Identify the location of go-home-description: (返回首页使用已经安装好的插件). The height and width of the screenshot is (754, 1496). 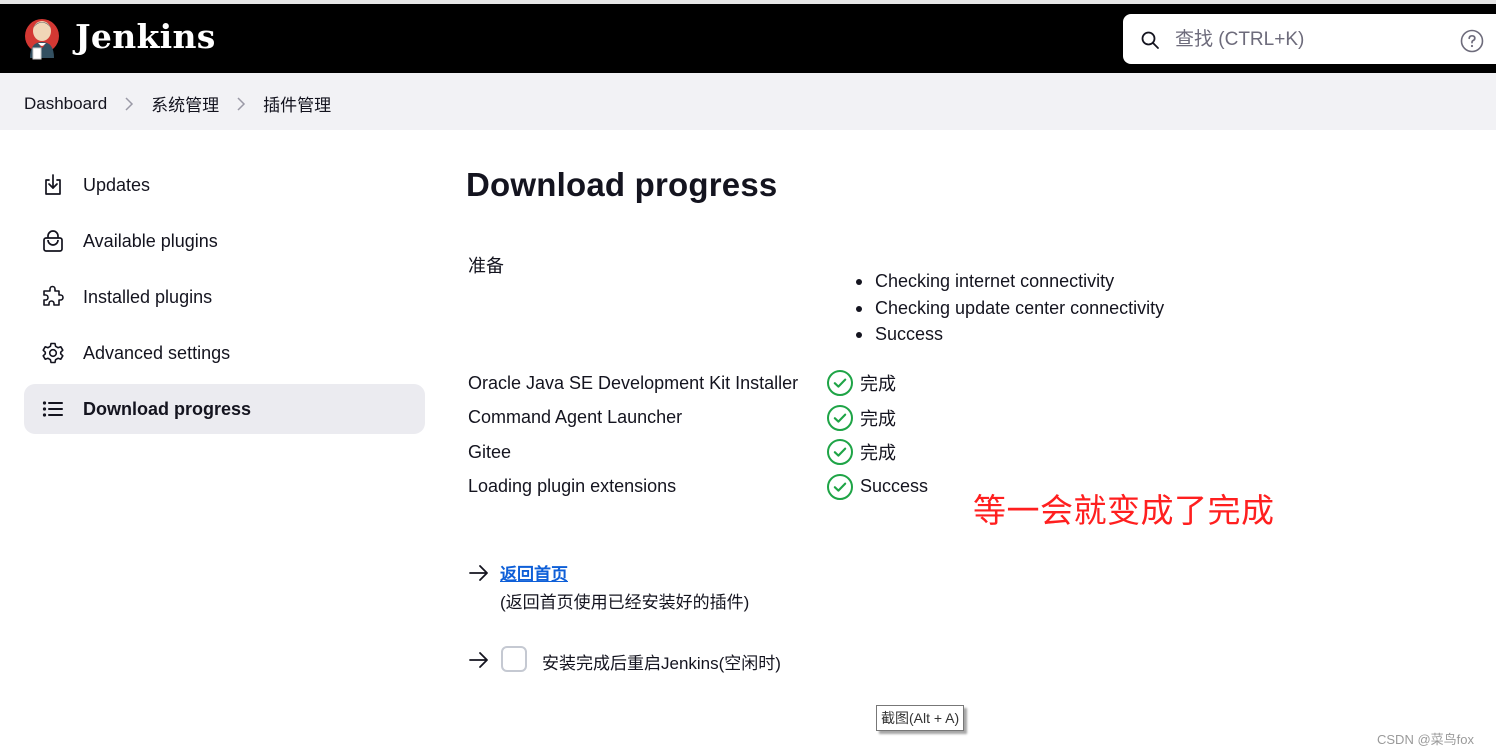
(625, 602).